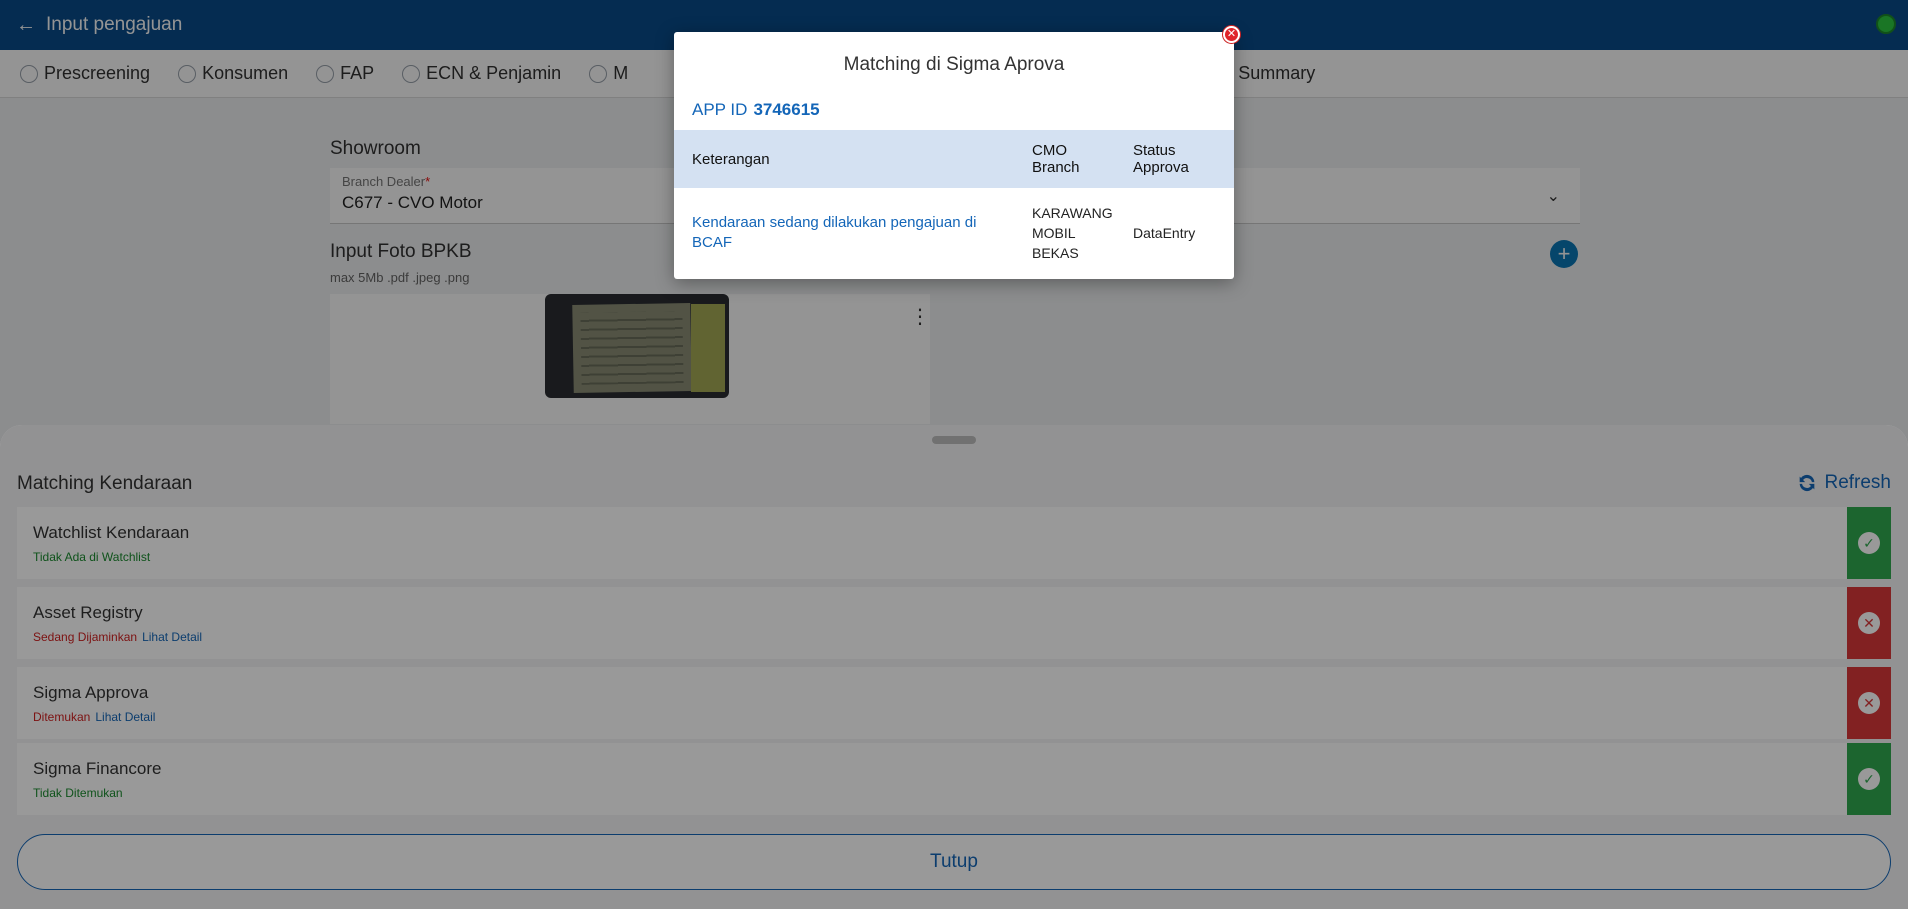 This screenshot has width=1908, height=909. What do you see at coordinates (1231, 34) in the screenshot?
I see `close-icon: ✕` at bounding box center [1231, 34].